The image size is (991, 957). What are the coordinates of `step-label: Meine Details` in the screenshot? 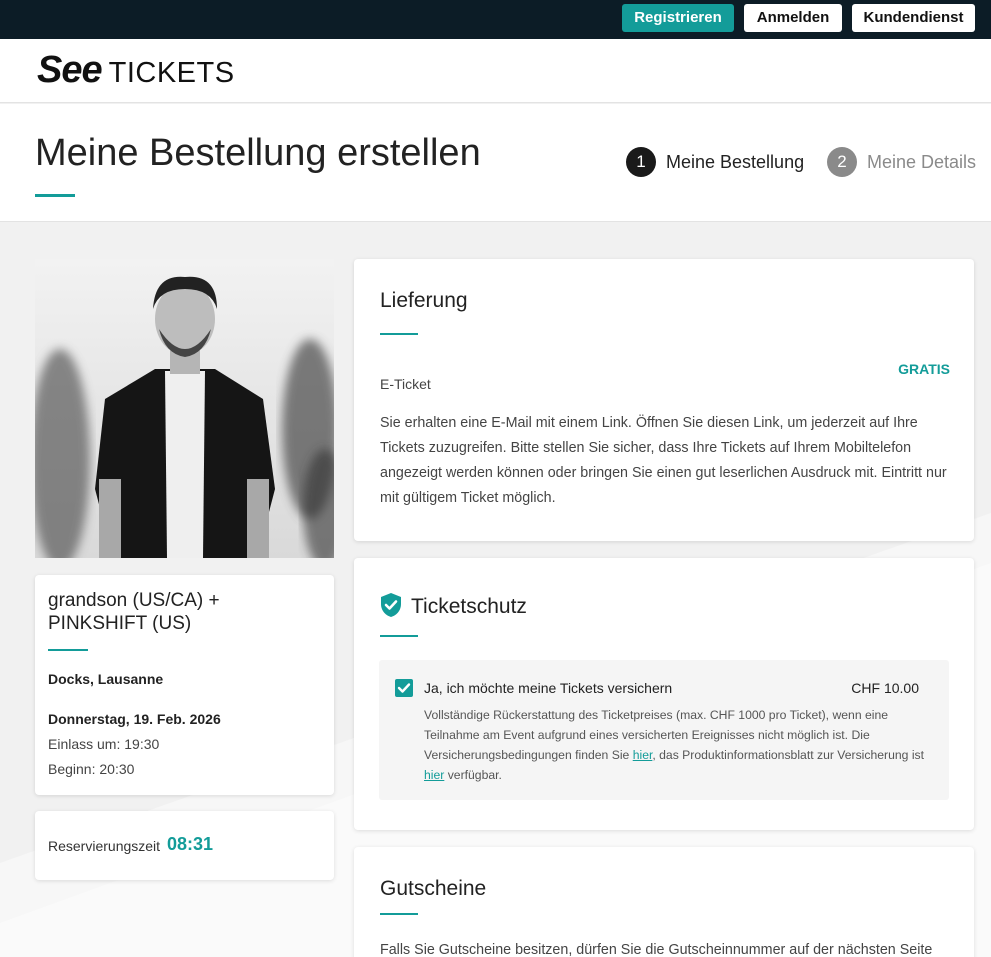 It's located at (922, 161).